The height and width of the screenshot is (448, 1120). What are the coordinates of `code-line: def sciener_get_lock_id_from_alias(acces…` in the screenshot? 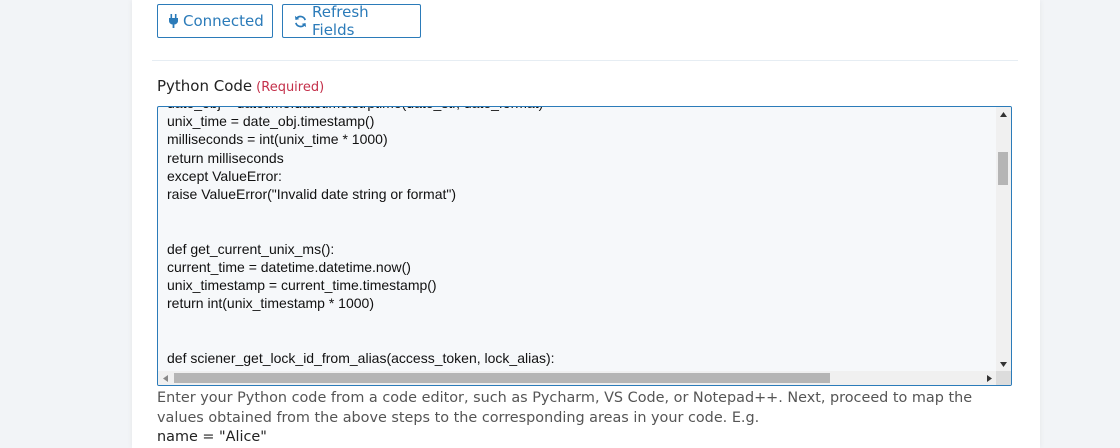 It's located at (361, 357).